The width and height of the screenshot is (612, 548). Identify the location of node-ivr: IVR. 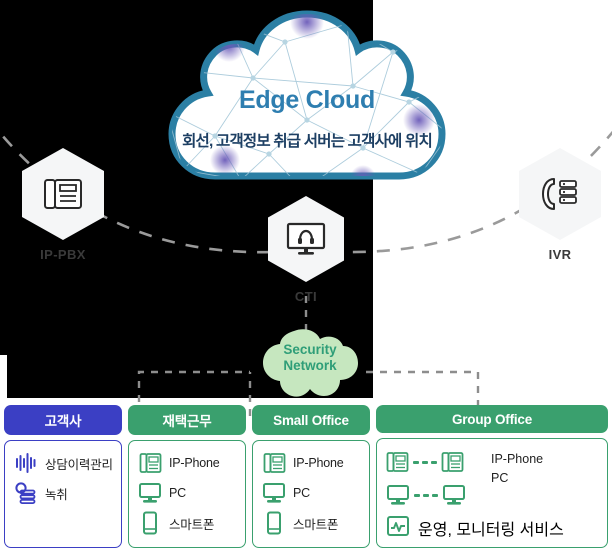
(560, 205).